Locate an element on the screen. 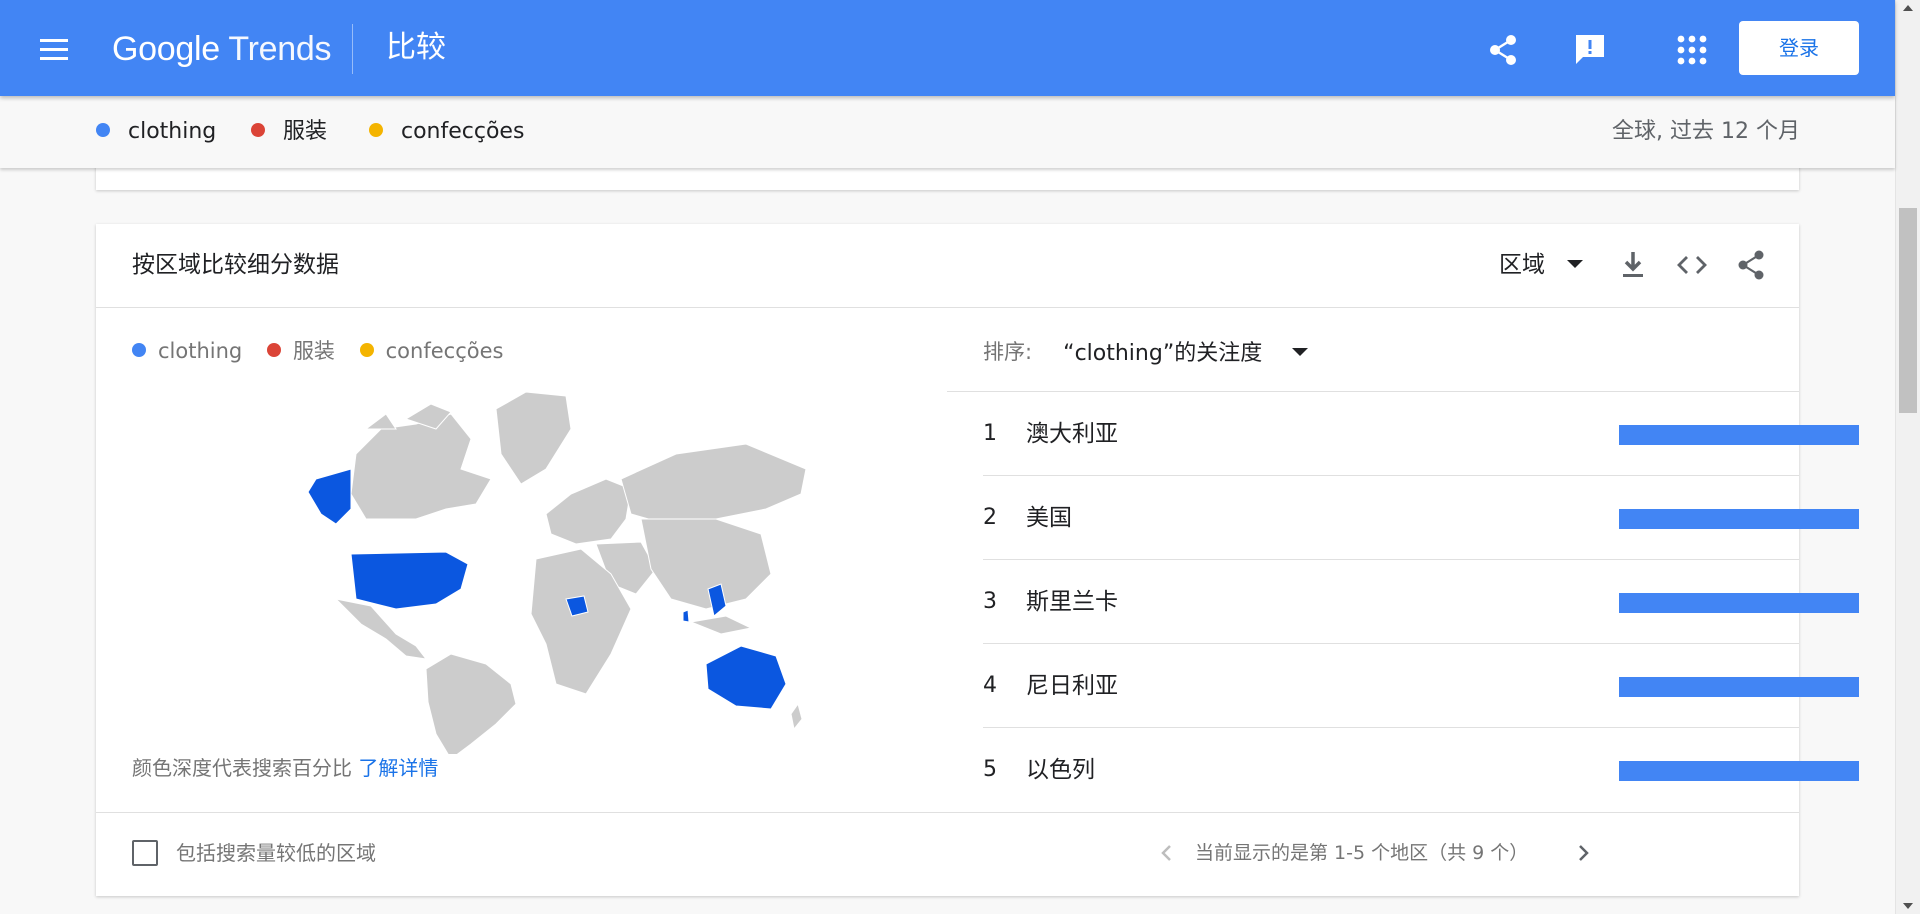 The height and width of the screenshot is (914, 1920). chevron-left-icon is located at coordinates (1167, 853).